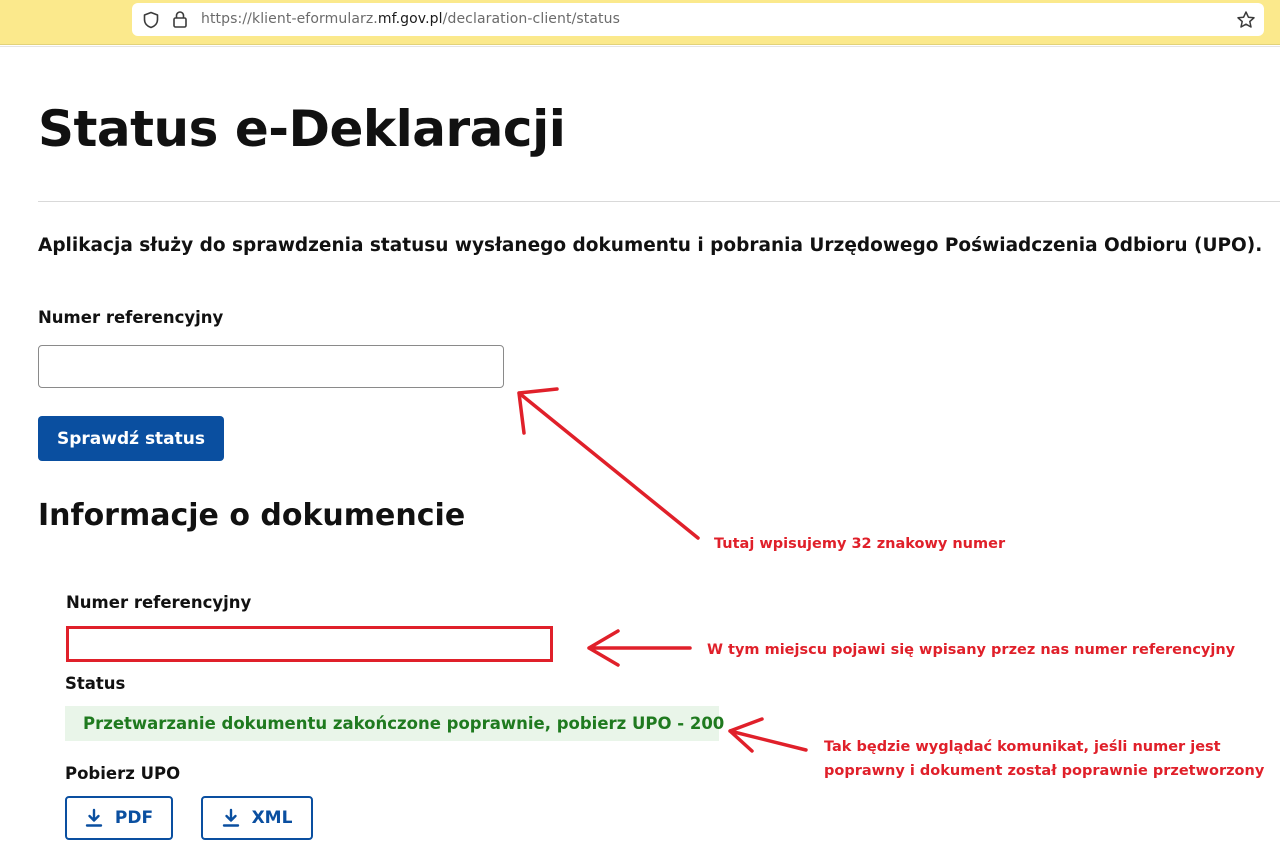 The height and width of the screenshot is (856, 1280). I want to click on annotation-input-note: Tutaj wpisujemy 32 znakowy numer, so click(860, 544).